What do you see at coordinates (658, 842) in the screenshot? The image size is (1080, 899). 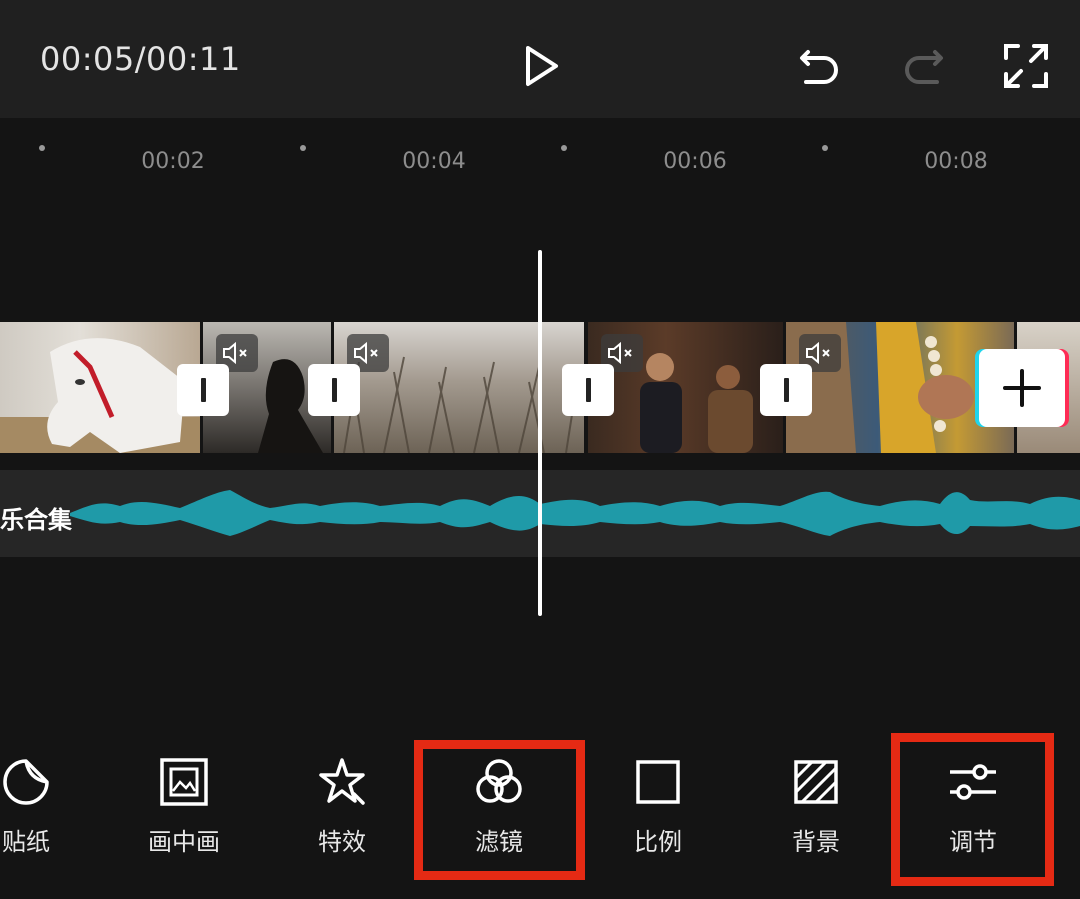 I see `tool-label: 比例` at bounding box center [658, 842].